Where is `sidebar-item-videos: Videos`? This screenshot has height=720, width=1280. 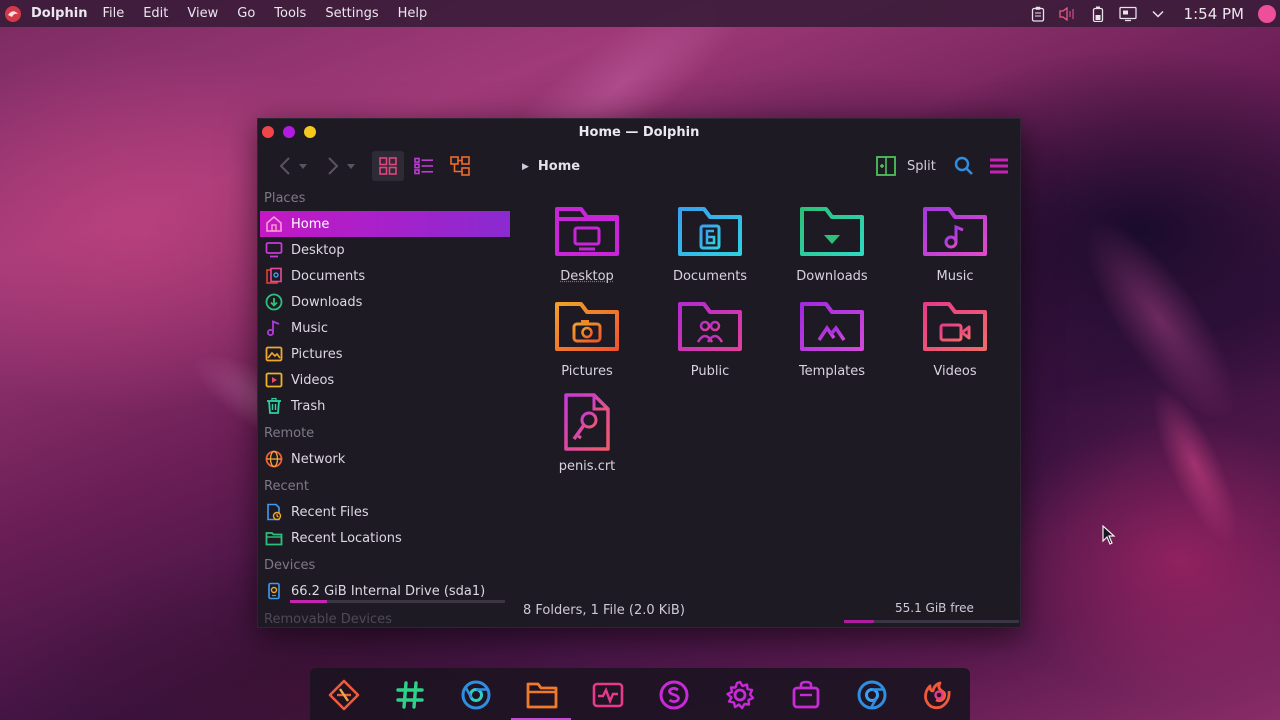
sidebar-item-videos: Videos is located at coordinates (385, 380).